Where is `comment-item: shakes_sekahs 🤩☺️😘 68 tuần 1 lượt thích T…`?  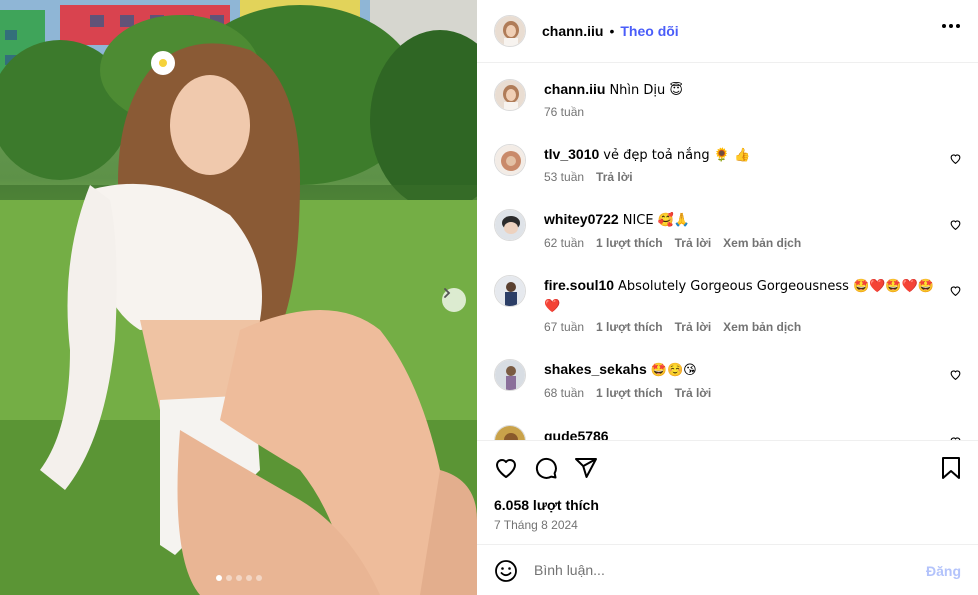
comment-item: shakes_sekahs 🤩☺️😘 68 tuần 1 lượt thích T… is located at coordinates (729, 389).